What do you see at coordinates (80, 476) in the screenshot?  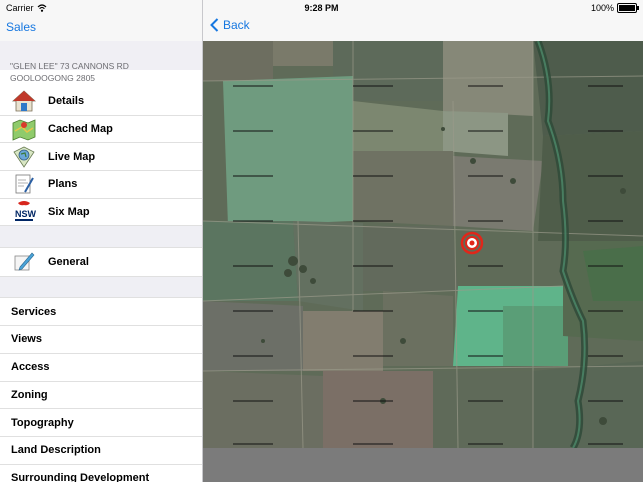 I see `menu-item-label: Surrounding Development` at bounding box center [80, 476].